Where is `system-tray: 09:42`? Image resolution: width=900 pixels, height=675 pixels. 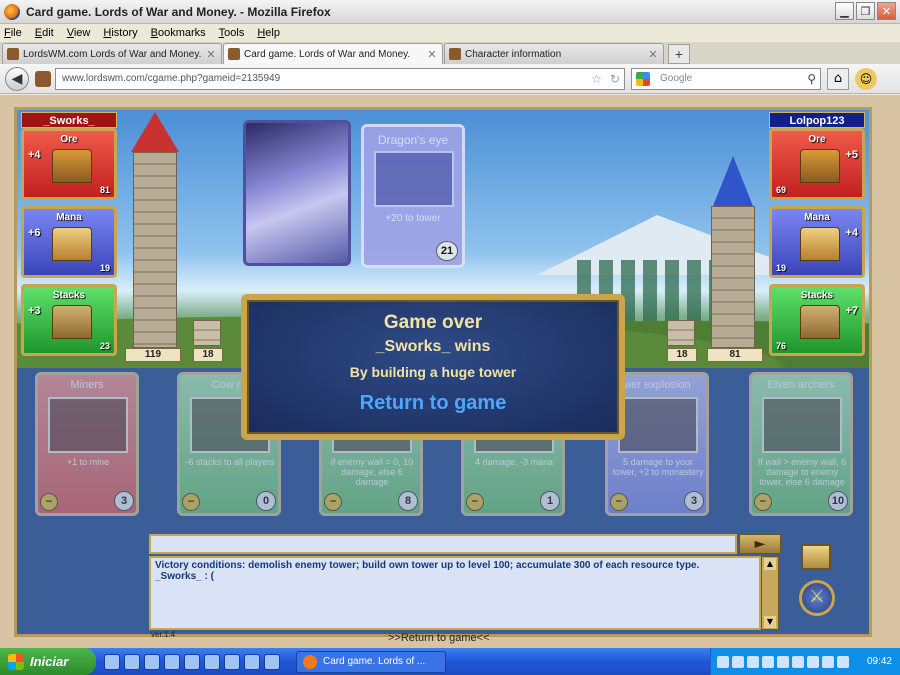 system-tray: 09:42 is located at coordinates (805, 661).